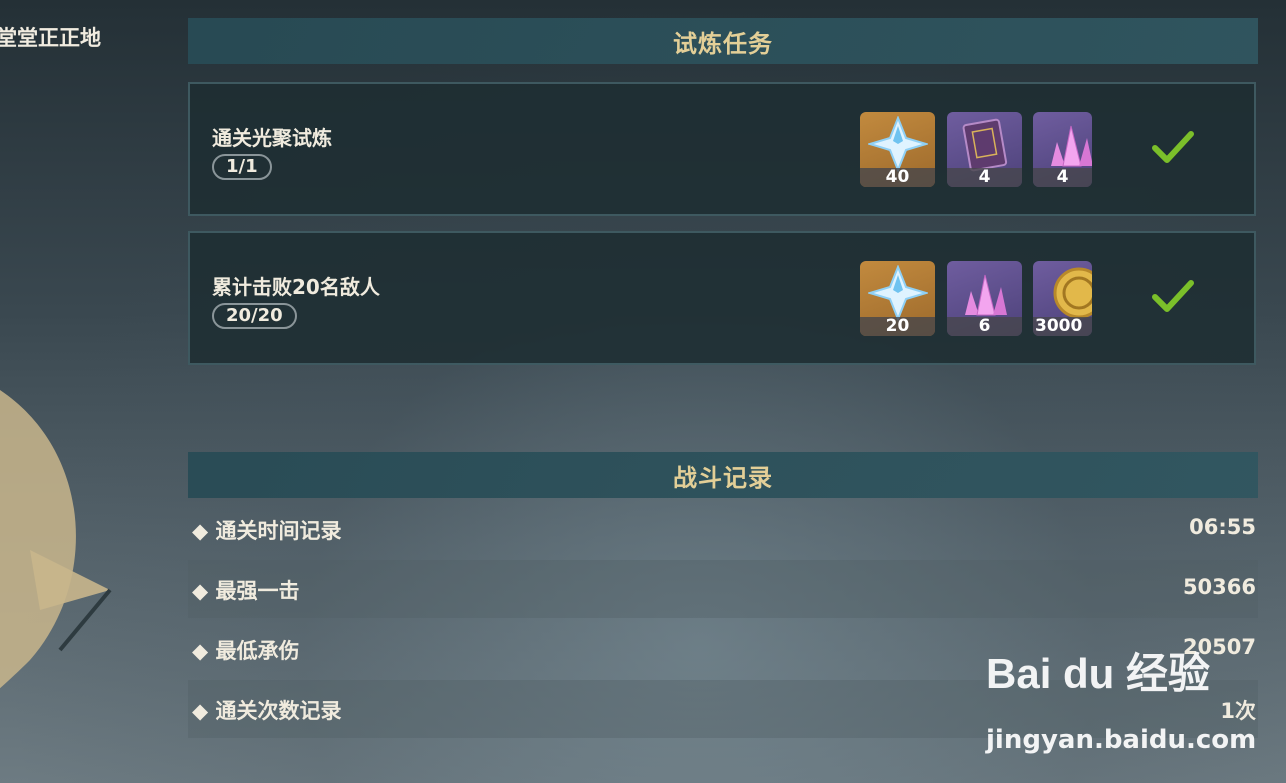  Describe the element at coordinates (267, 531) in the screenshot. I see `stat-label: ◆ 通关时间记录` at that location.